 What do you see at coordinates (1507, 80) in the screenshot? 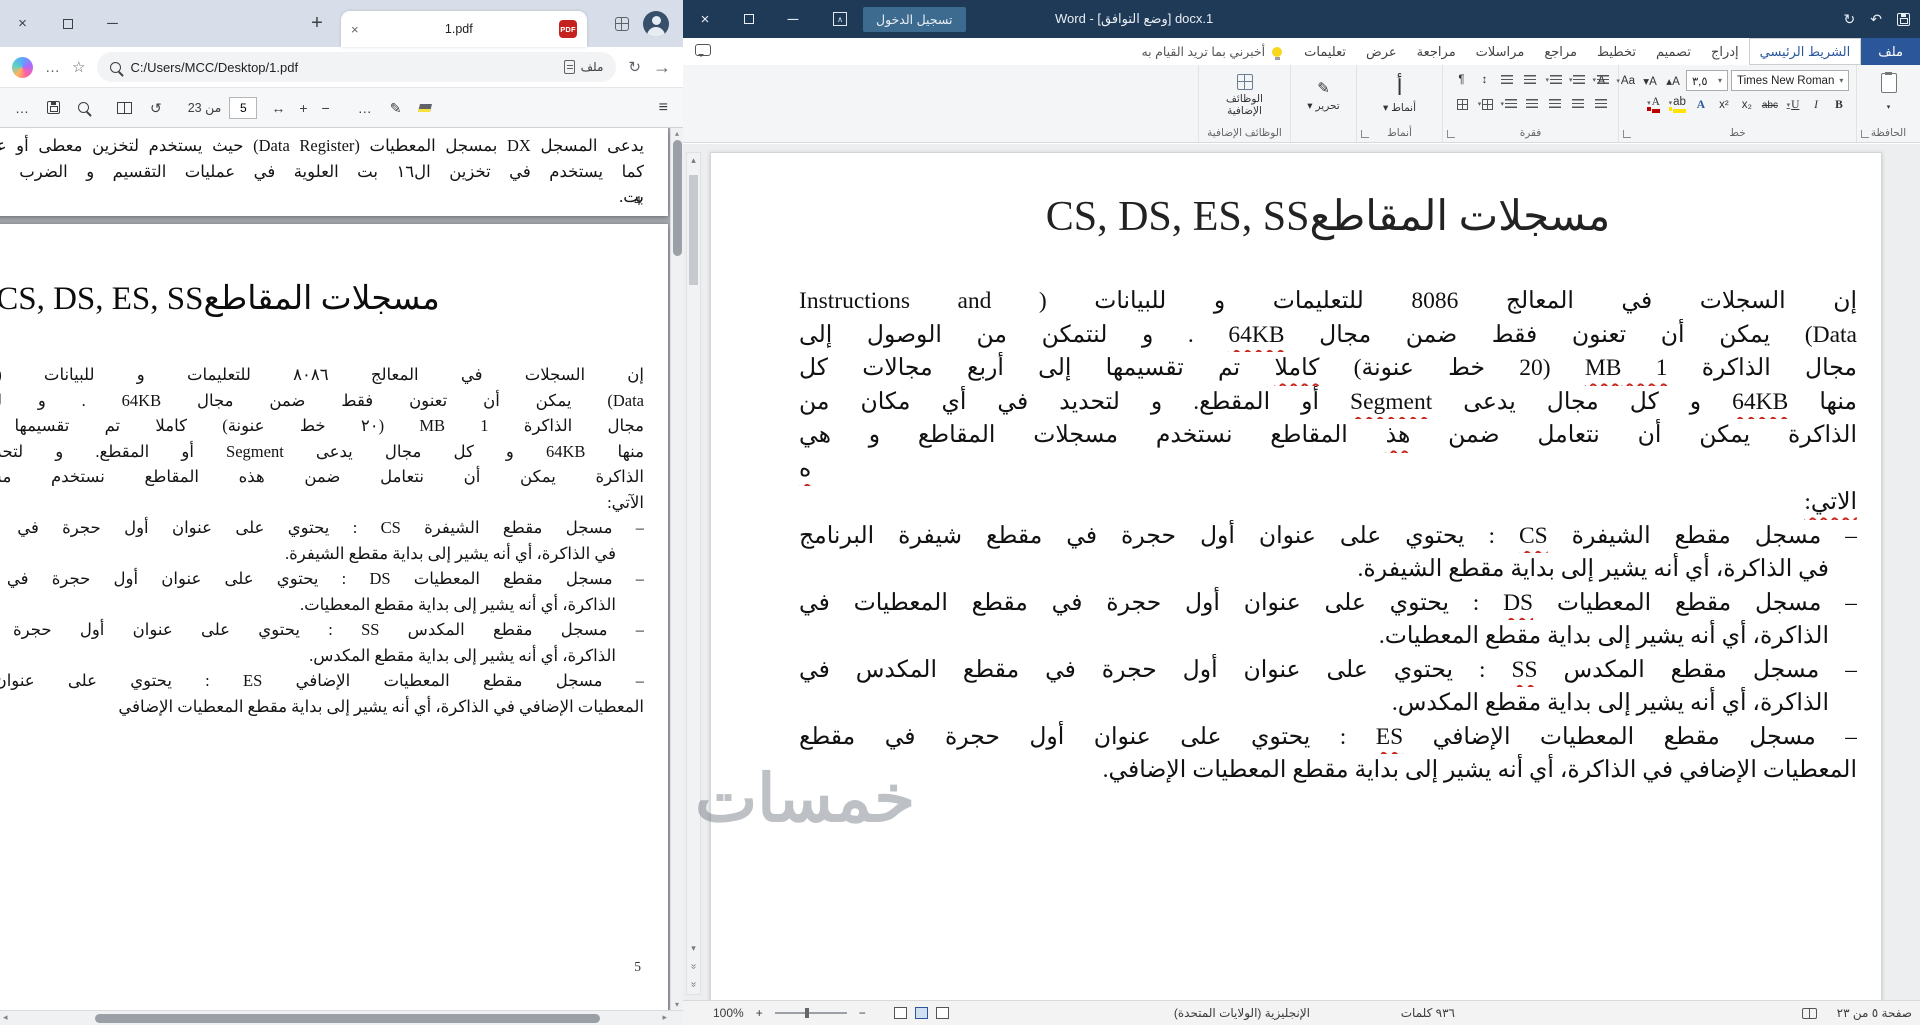
I see `increase-indent-button` at bounding box center [1507, 80].